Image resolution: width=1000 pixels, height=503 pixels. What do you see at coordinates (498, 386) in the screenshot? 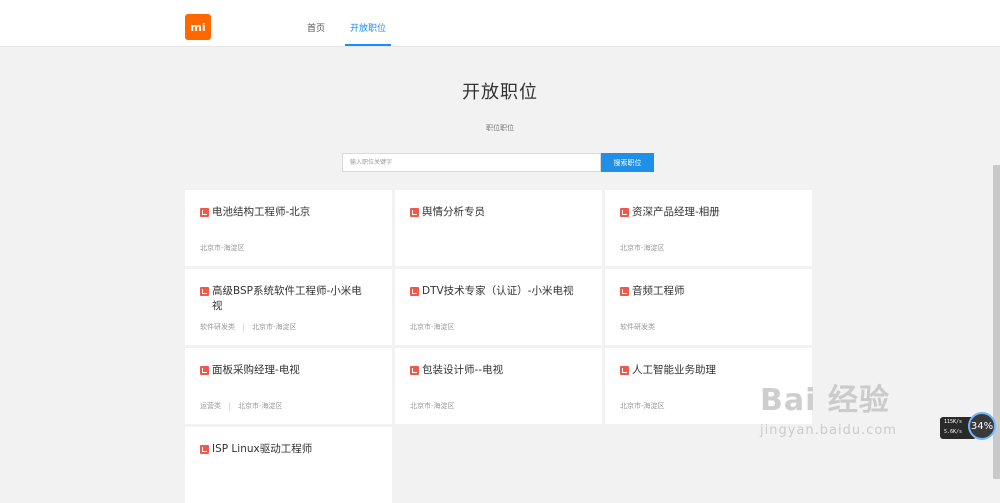
I see `job-card: 包装设计师--电视北京市-海淀区` at bounding box center [498, 386].